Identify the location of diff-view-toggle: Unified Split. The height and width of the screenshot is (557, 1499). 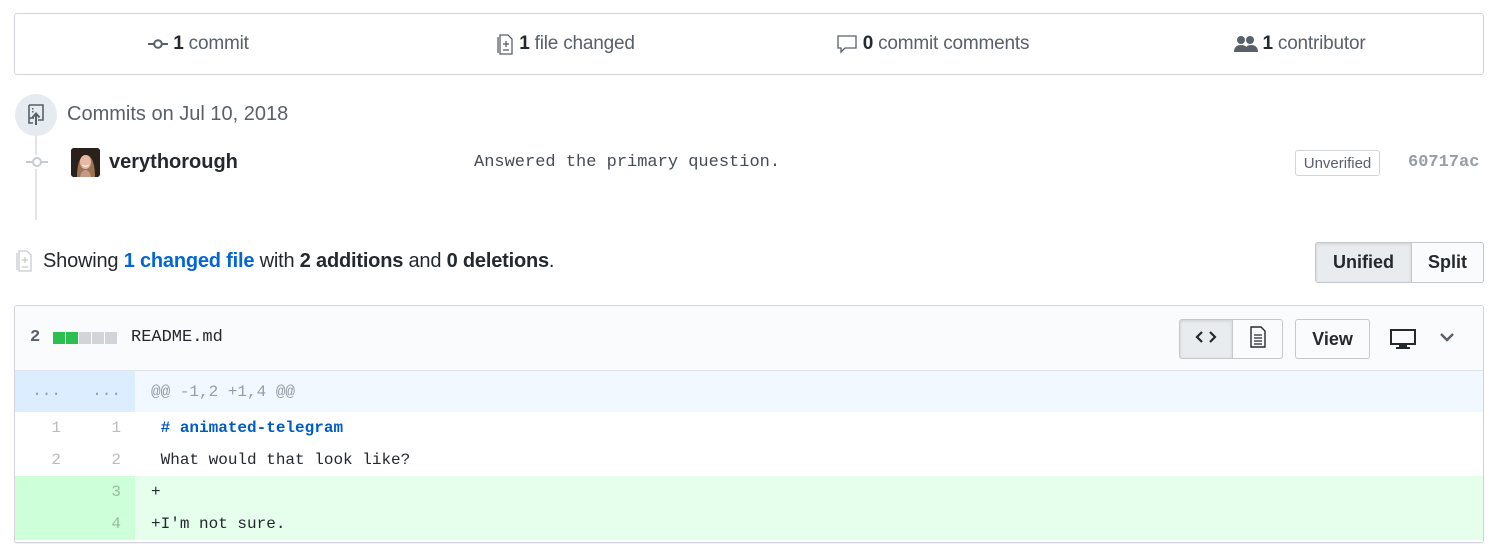
(1399, 262).